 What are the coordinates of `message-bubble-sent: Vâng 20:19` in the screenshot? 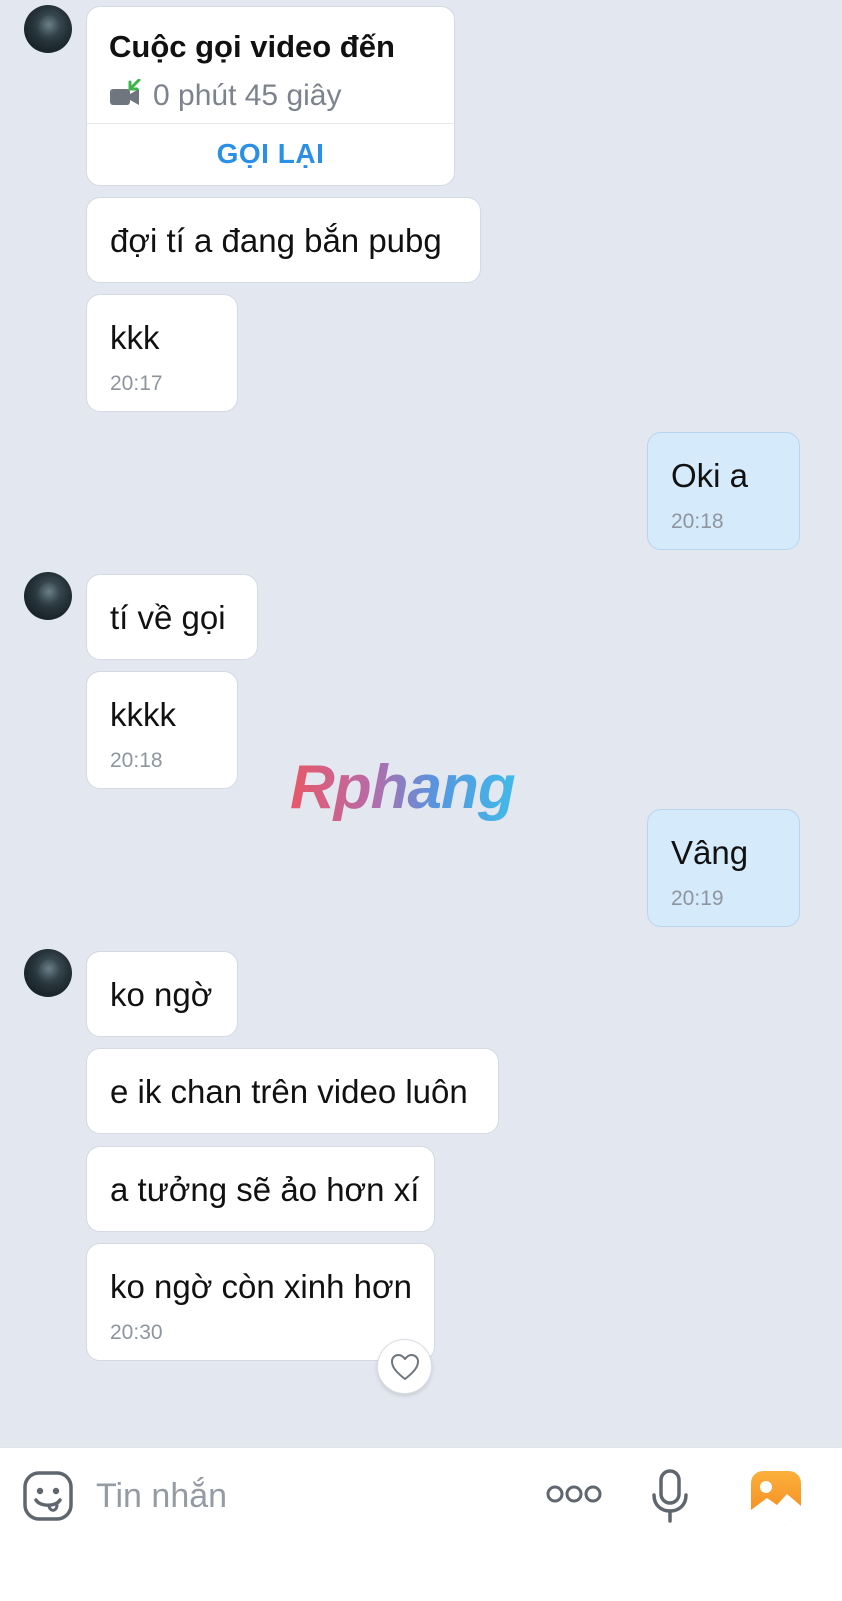 It's located at (723, 868).